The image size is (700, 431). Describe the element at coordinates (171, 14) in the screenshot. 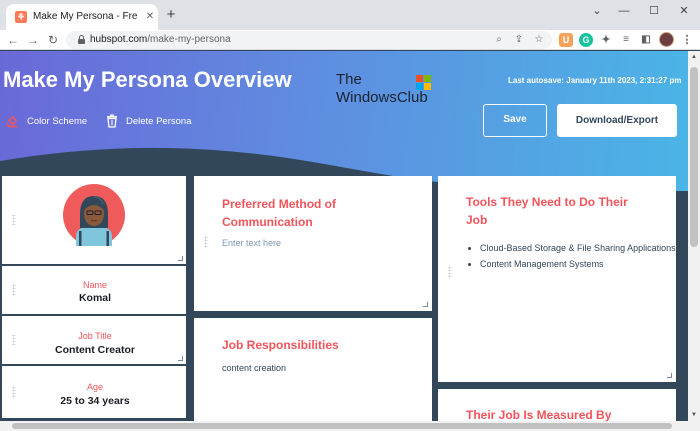

I see `new-tab-icon: +` at that location.